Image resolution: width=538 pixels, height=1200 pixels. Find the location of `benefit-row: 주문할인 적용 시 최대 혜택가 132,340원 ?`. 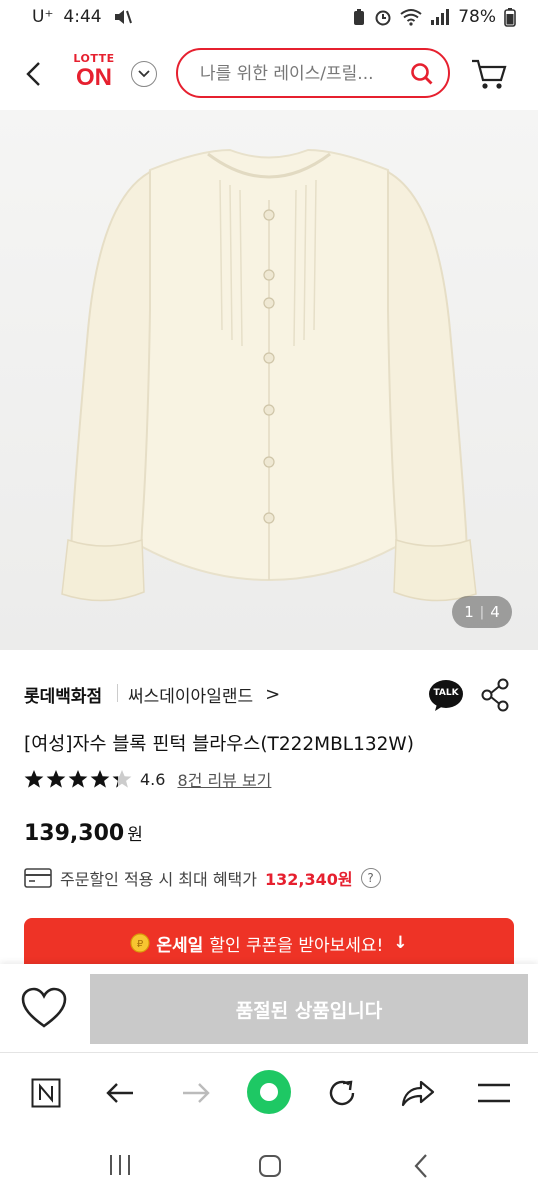

benefit-row: 주문할인 적용 시 최대 혜택가 132,340원 ? is located at coordinates (202, 878).